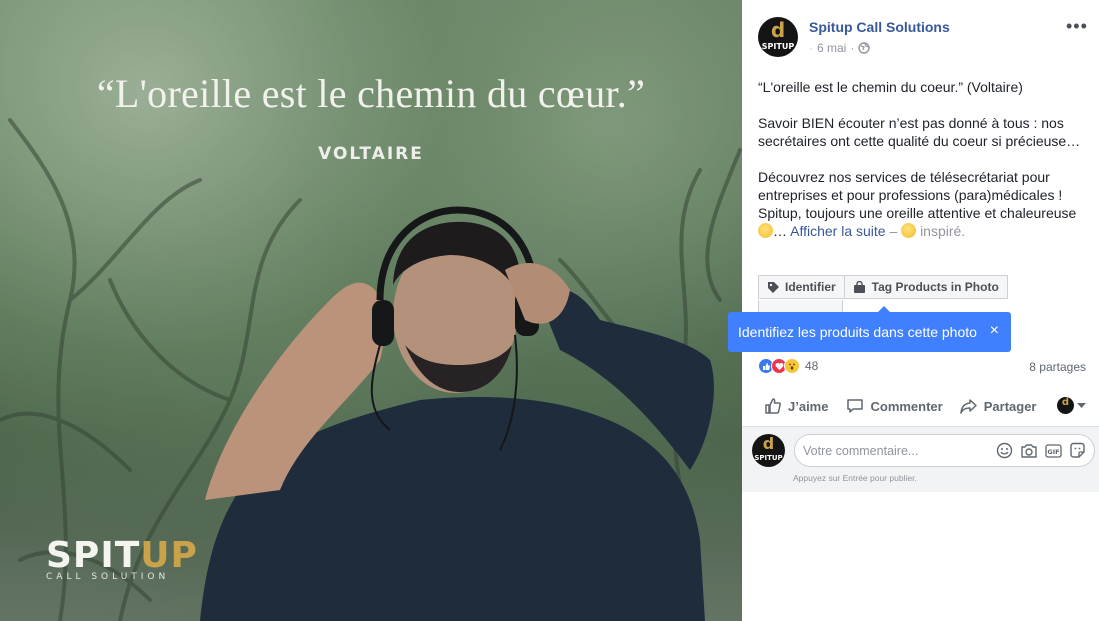 This screenshot has width=1099, height=621. What do you see at coordinates (773, 406) in the screenshot?
I see `thumbs-up-icon` at bounding box center [773, 406].